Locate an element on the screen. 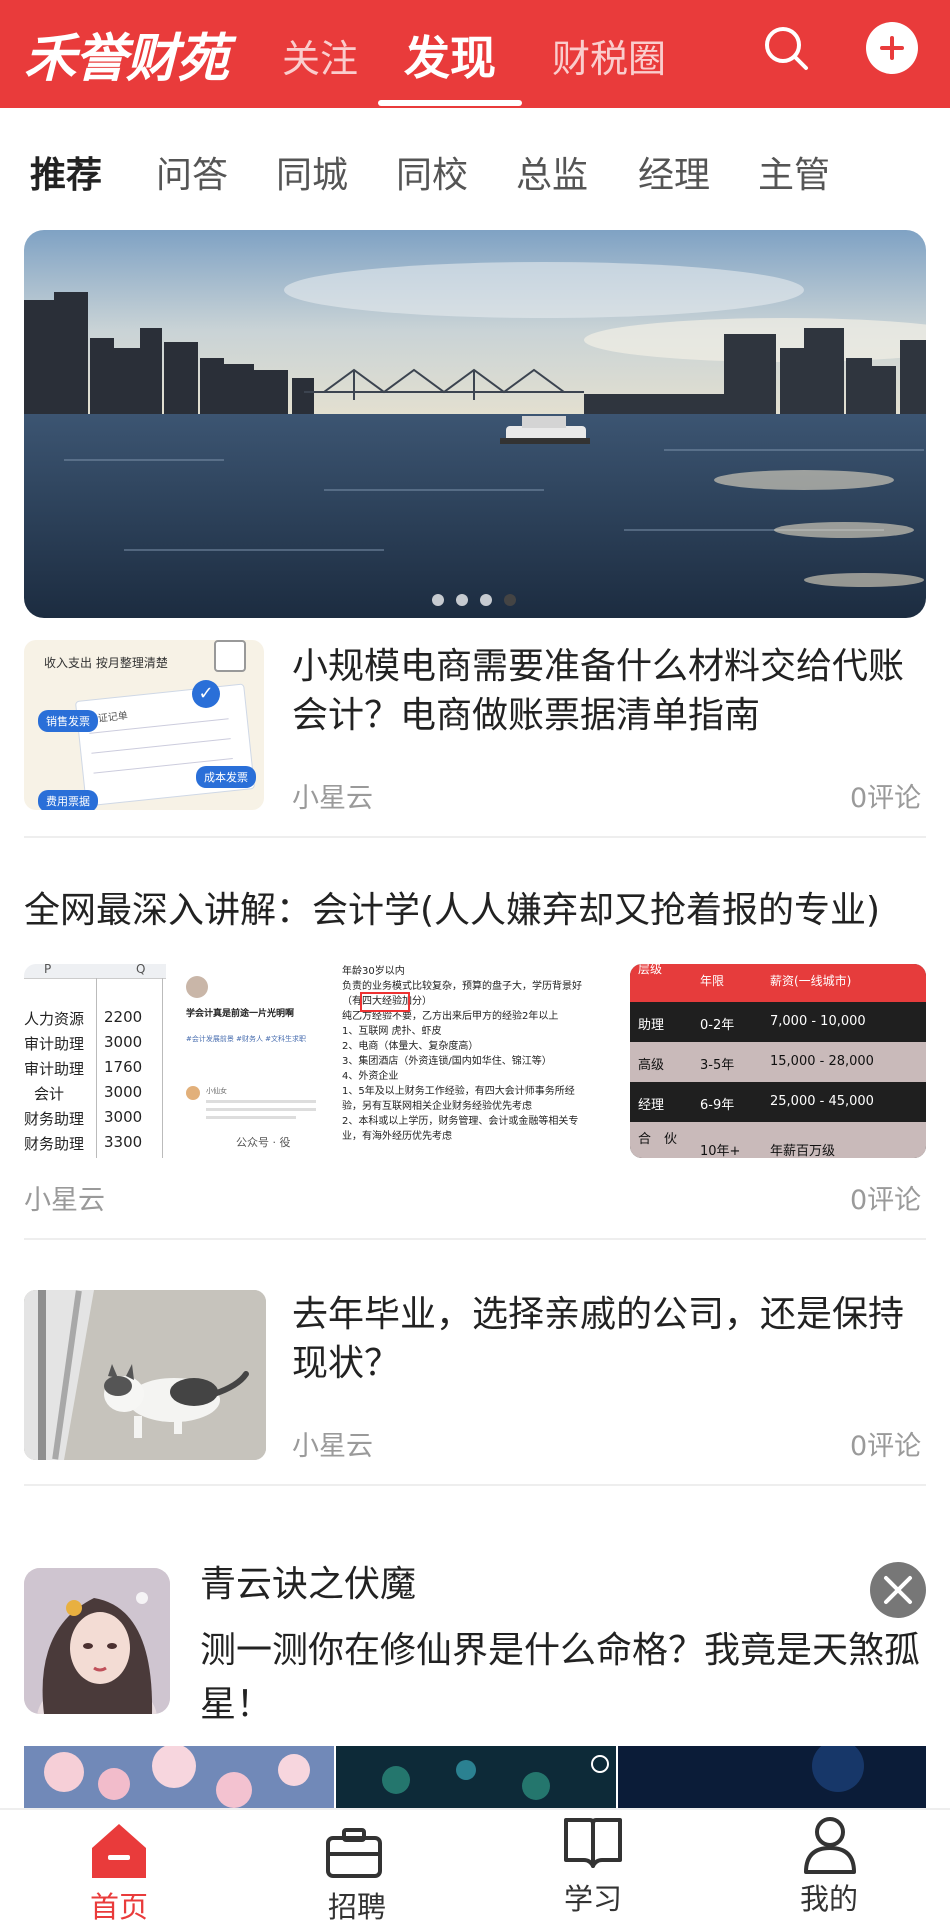 The width and height of the screenshot is (950, 1926). ad-character-image is located at coordinates (97, 1641).